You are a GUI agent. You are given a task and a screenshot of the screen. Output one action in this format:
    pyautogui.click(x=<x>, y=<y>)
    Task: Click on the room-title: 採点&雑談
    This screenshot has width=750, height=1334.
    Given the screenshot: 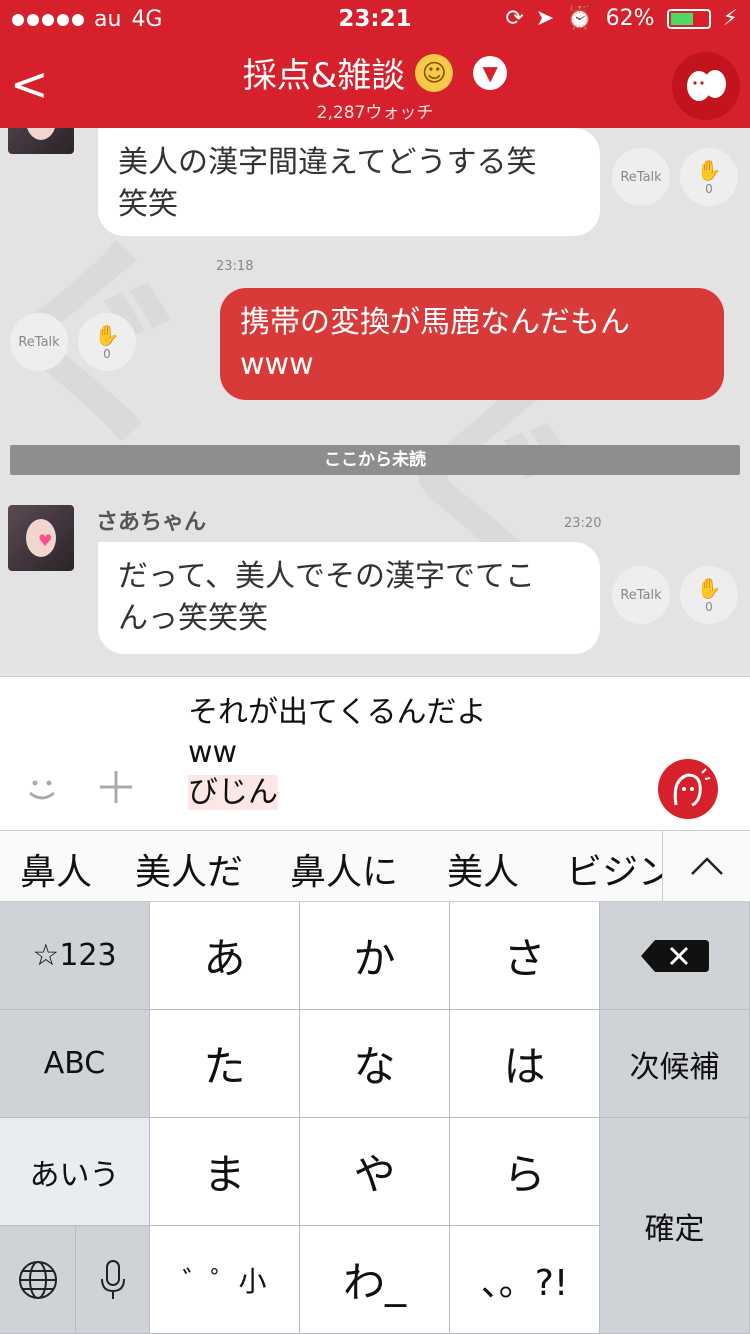 What is the action you would take?
    pyautogui.click(x=324, y=76)
    